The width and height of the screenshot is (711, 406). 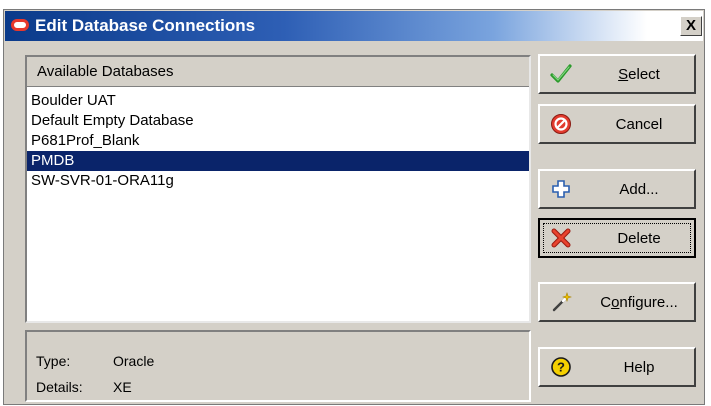 What do you see at coordinates (278, 101) in the screenshot?
I see `list-item: Boulder UAT` at bounding box center [278, 101].